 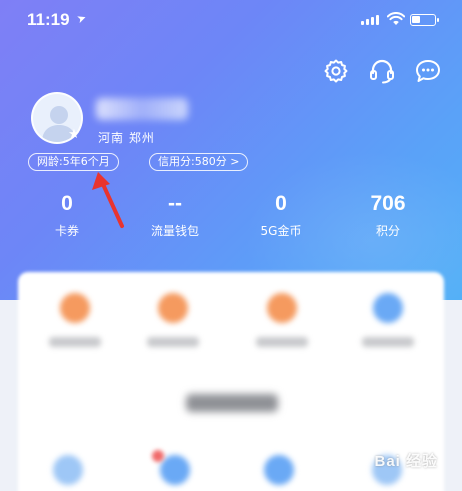 I want to click on status-time: 11:19, so click(x=48, y=19).